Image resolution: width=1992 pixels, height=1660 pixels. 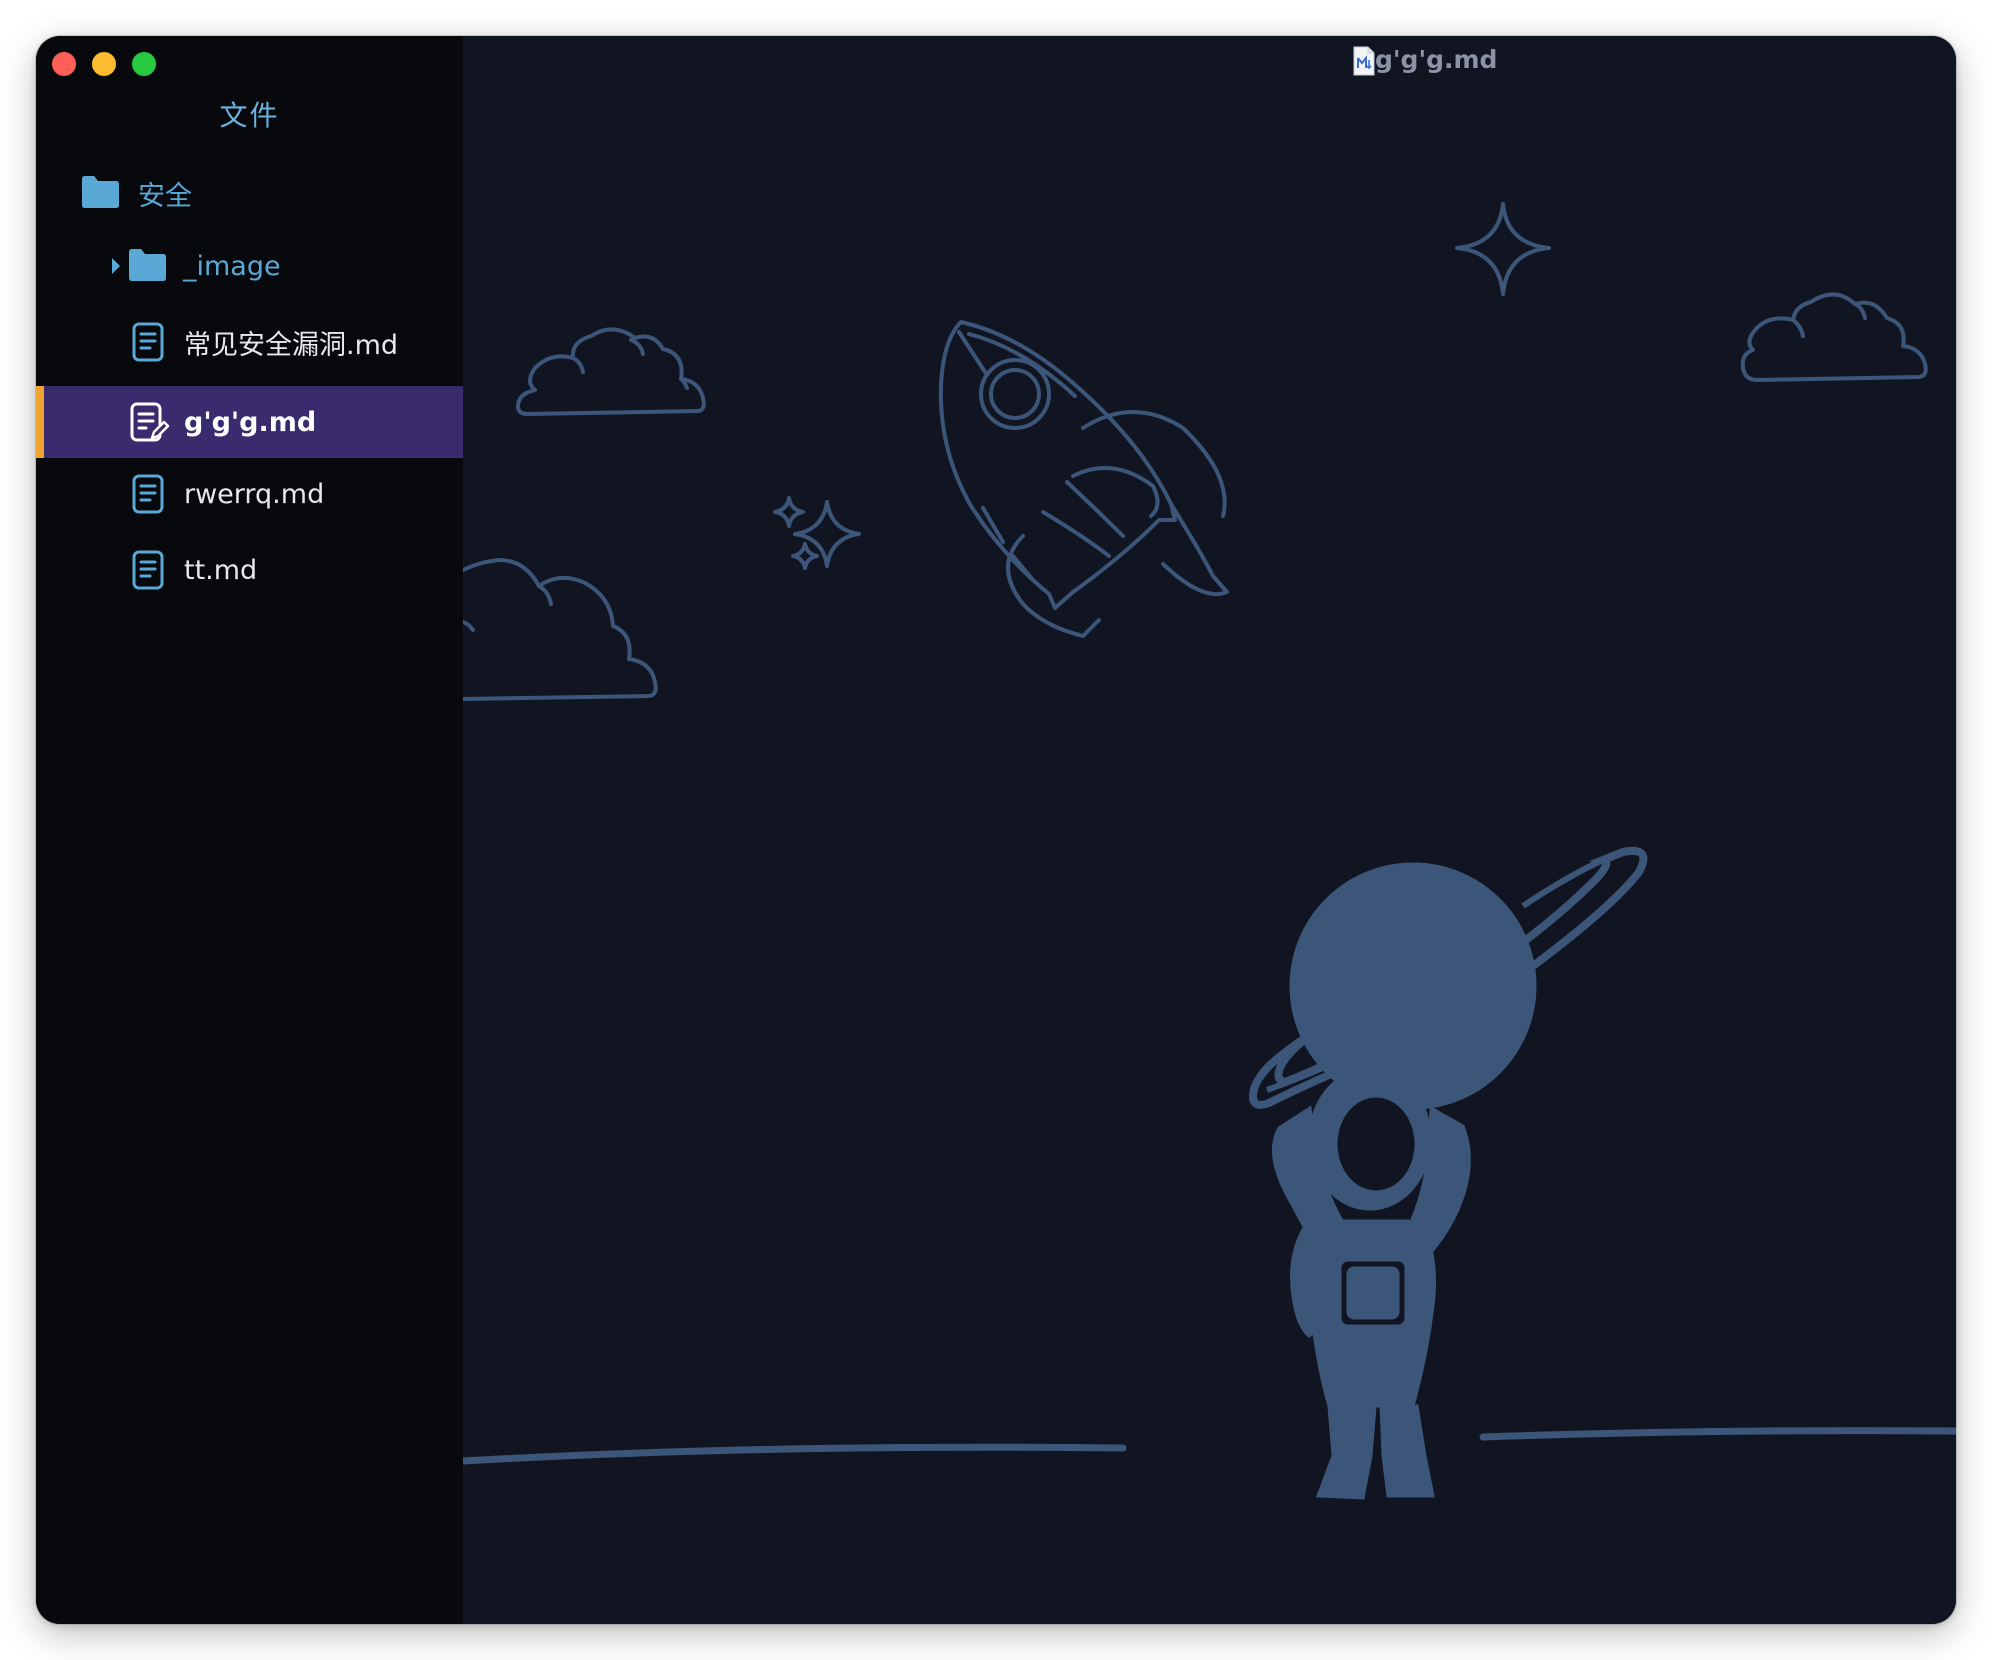 I want to click on document-edit-icon, so click(x=150, y=422).